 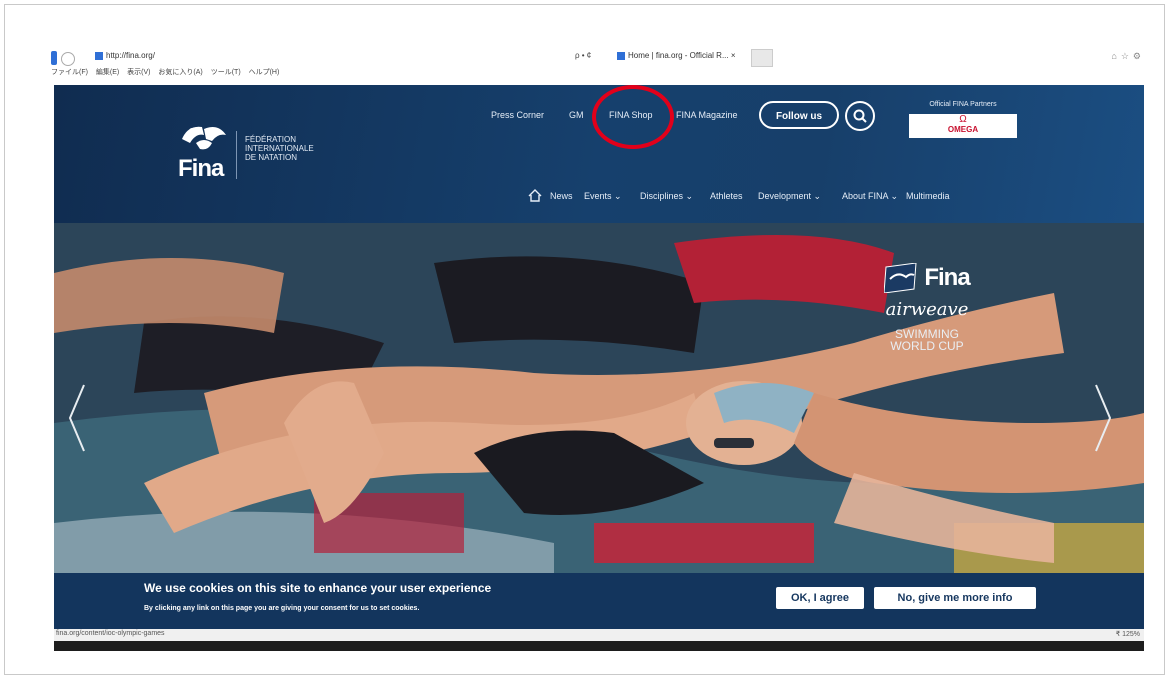 I want to click on omega-partner-logo: Ω OMEGA, so click(x=963, y=126).